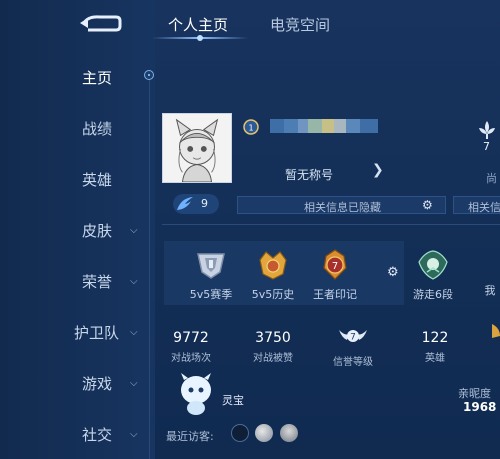  What do you see at coordinates (190, 436) in the screenshot?
I see `recent-visitors-label: 最近访客:` at bounding box center [190, 436].